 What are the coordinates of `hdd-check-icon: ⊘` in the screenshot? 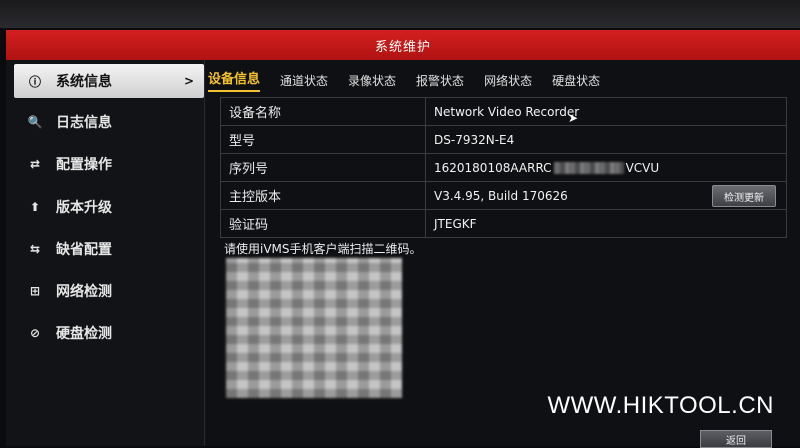 It's located at (35, 333).